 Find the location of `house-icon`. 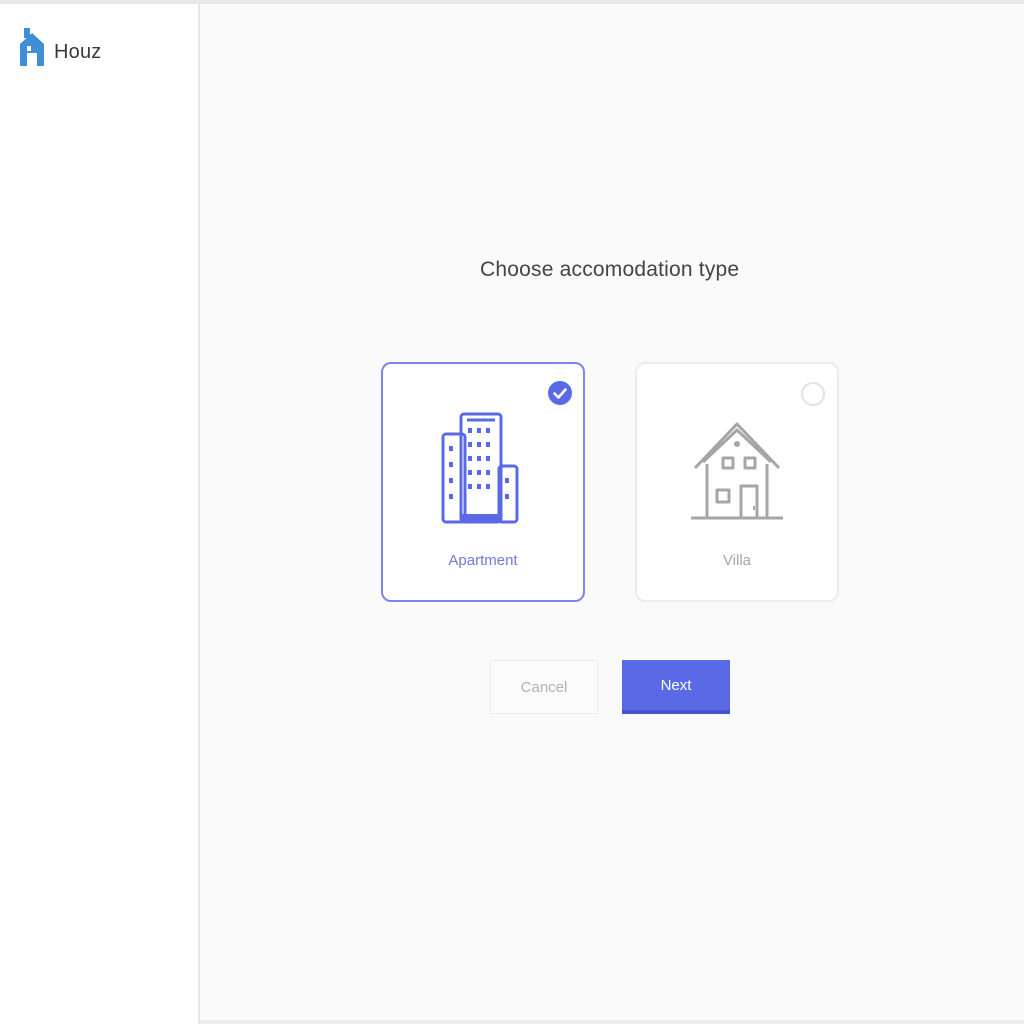

house-icon is located at coordinates (737, 471).